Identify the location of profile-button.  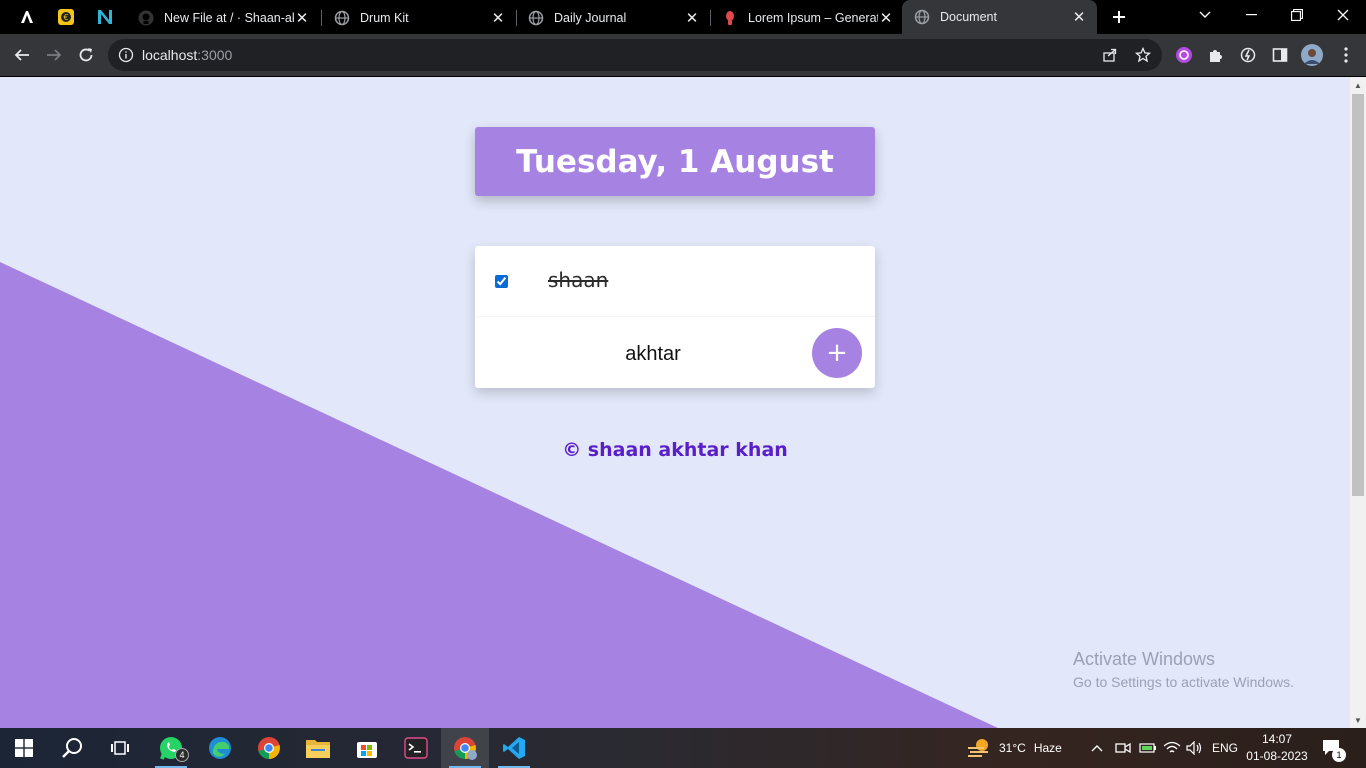
(1312, 55).